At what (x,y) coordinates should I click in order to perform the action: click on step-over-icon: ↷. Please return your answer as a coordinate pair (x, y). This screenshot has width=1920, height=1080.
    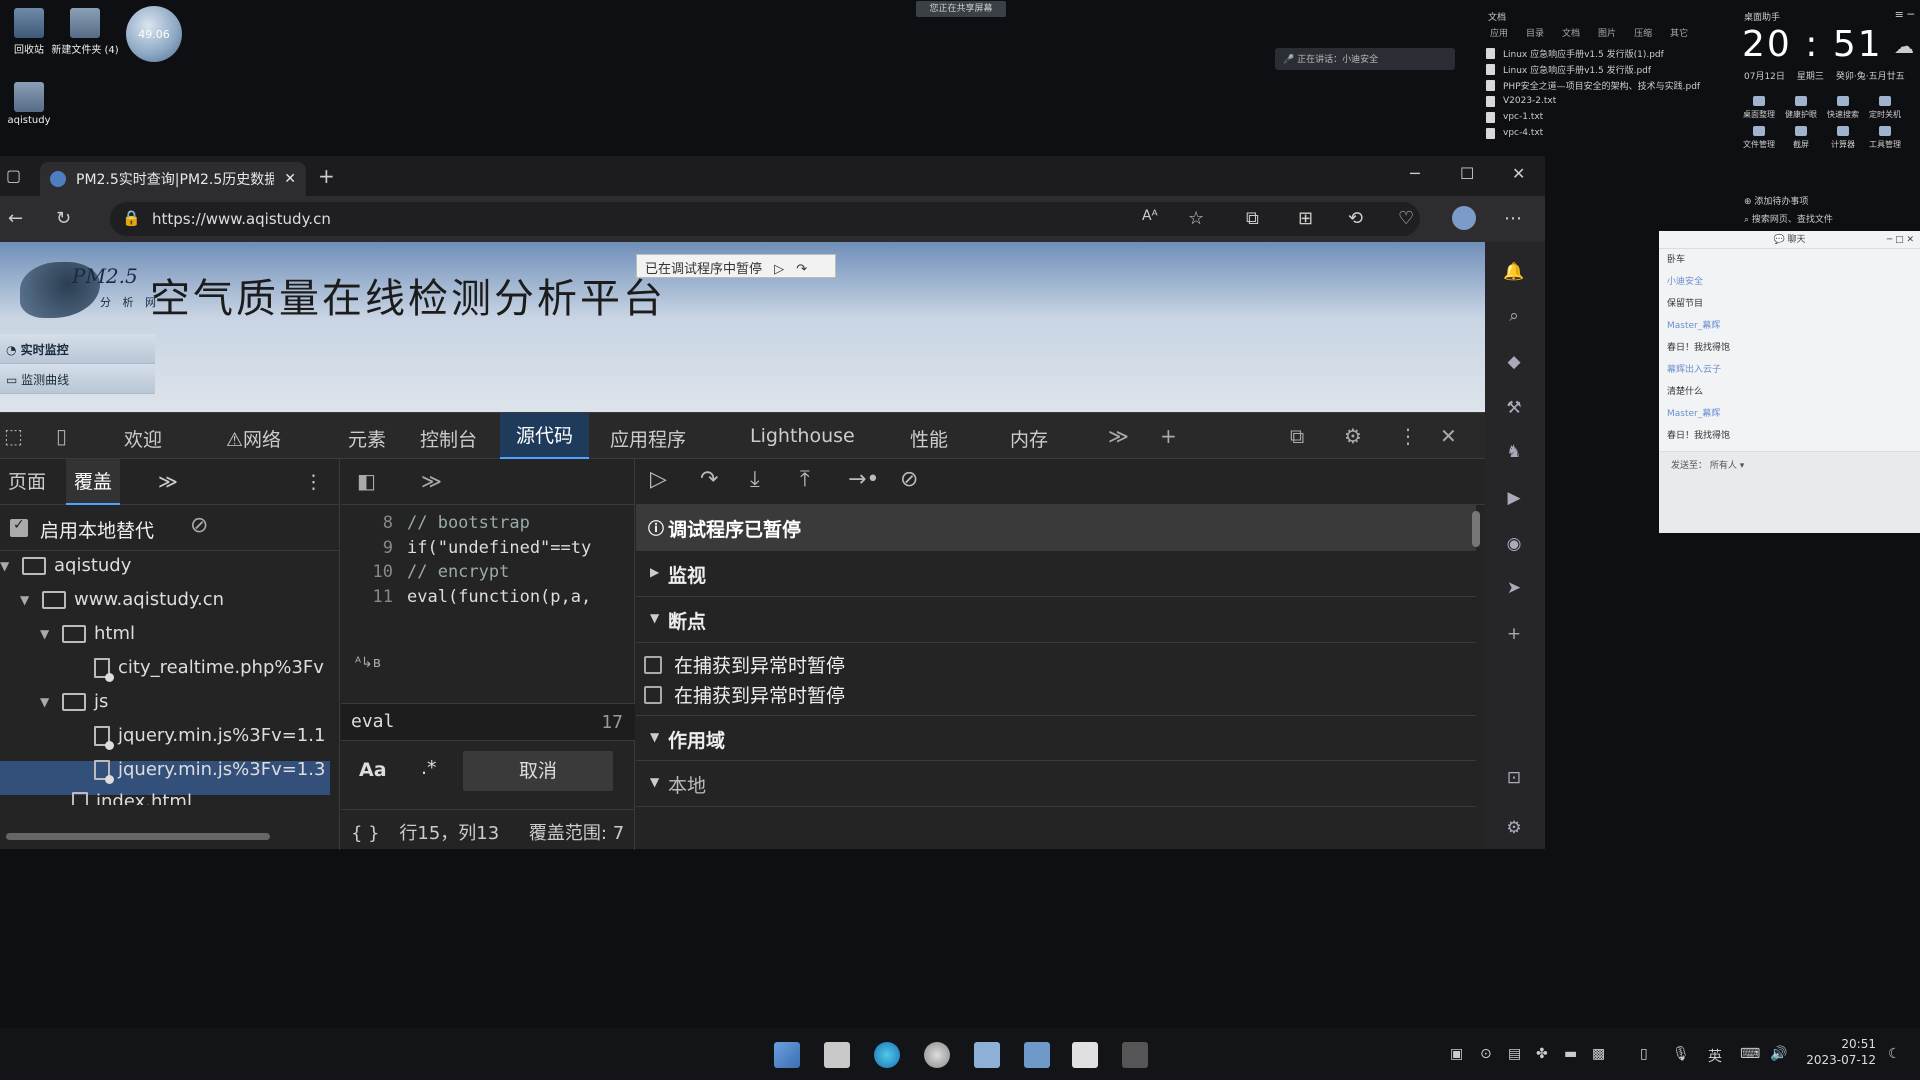
    Looking at the image, I should click on (801, 269).